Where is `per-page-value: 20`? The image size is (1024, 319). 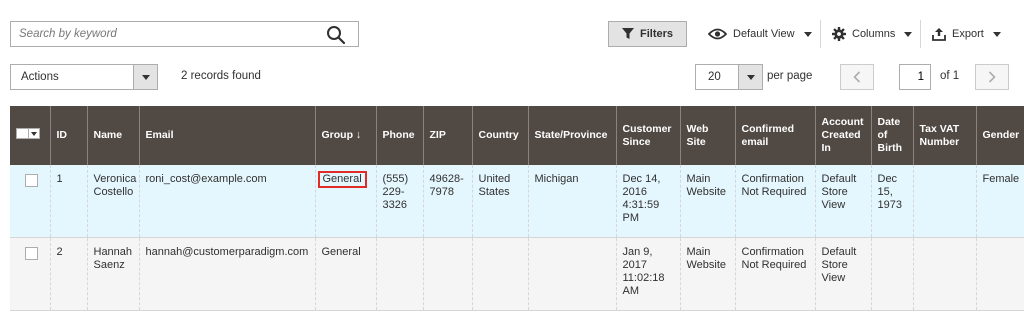
per-page-value: 20 is located at coordinates (714, 77).